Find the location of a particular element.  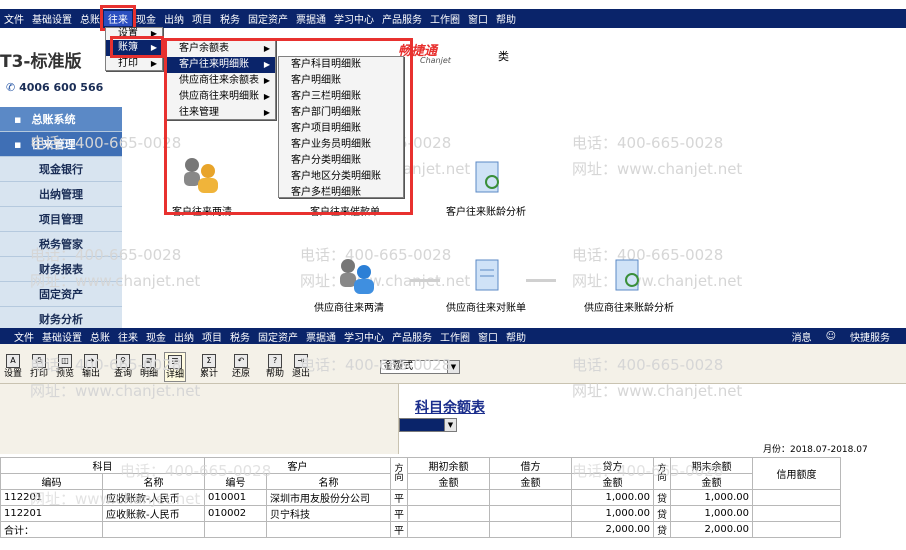

help-icon: ? is located at coordinates (275, 361).